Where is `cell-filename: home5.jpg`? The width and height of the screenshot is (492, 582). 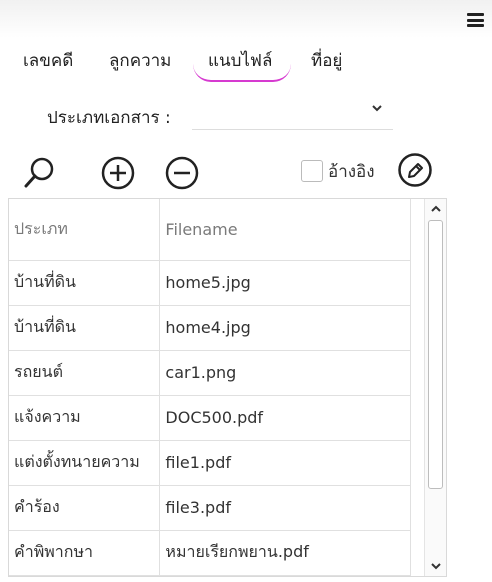
cell-filename: home5.jpg is located at coordinates (285, 283).